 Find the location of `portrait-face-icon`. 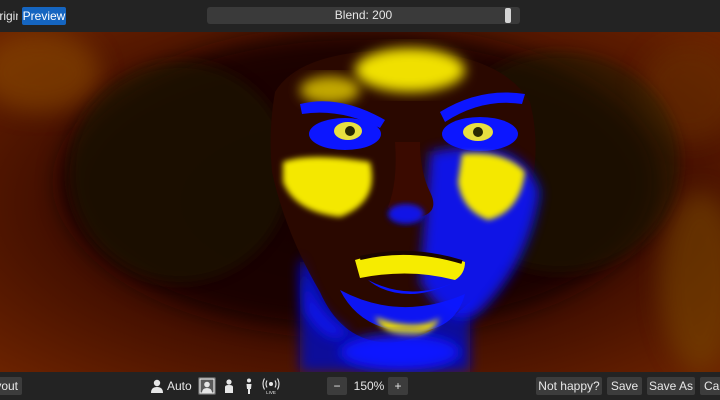

portrait-face-icon is located at coordinates (207, 386).